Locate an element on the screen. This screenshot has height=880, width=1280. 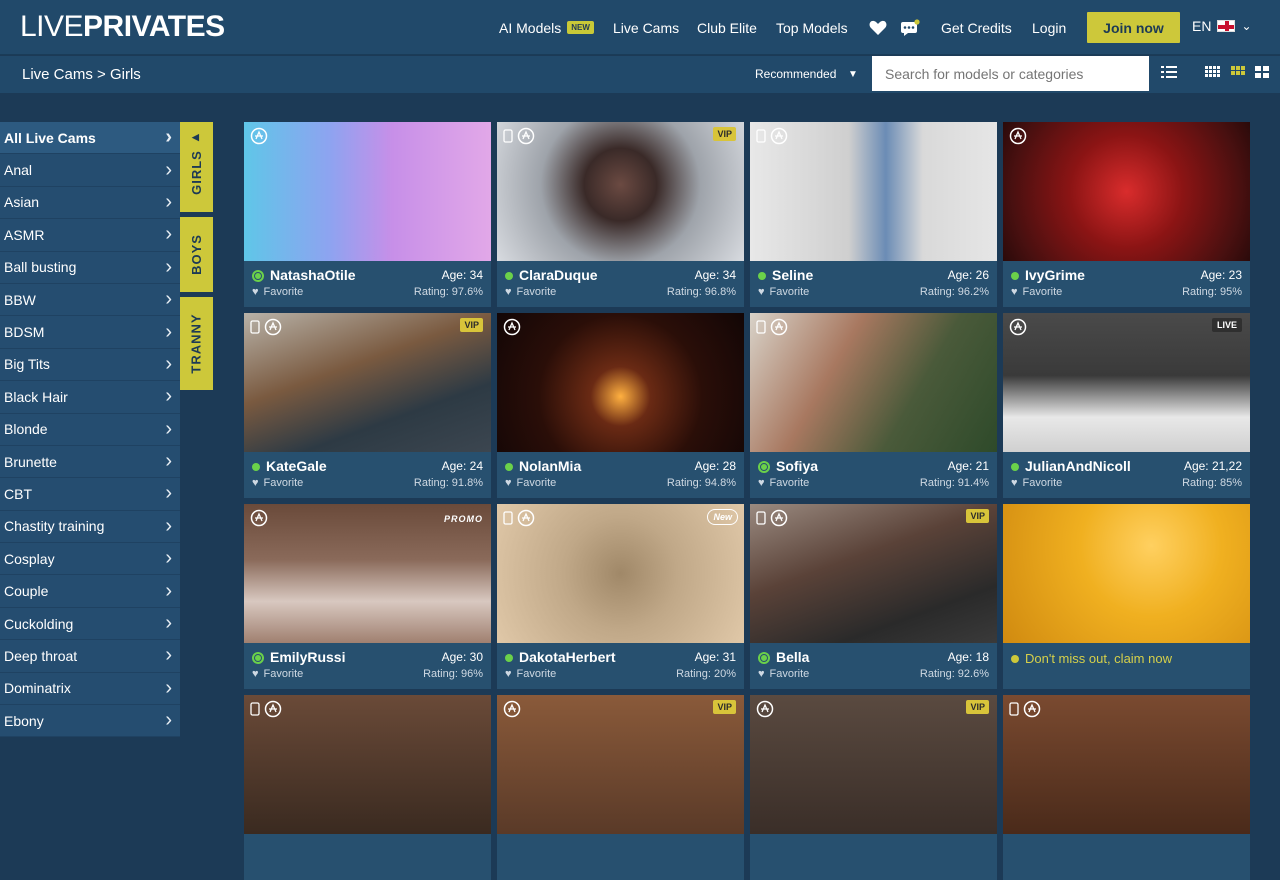
sidebar-item-big-tits: Big Tits › is located at coordinates (90, 365).